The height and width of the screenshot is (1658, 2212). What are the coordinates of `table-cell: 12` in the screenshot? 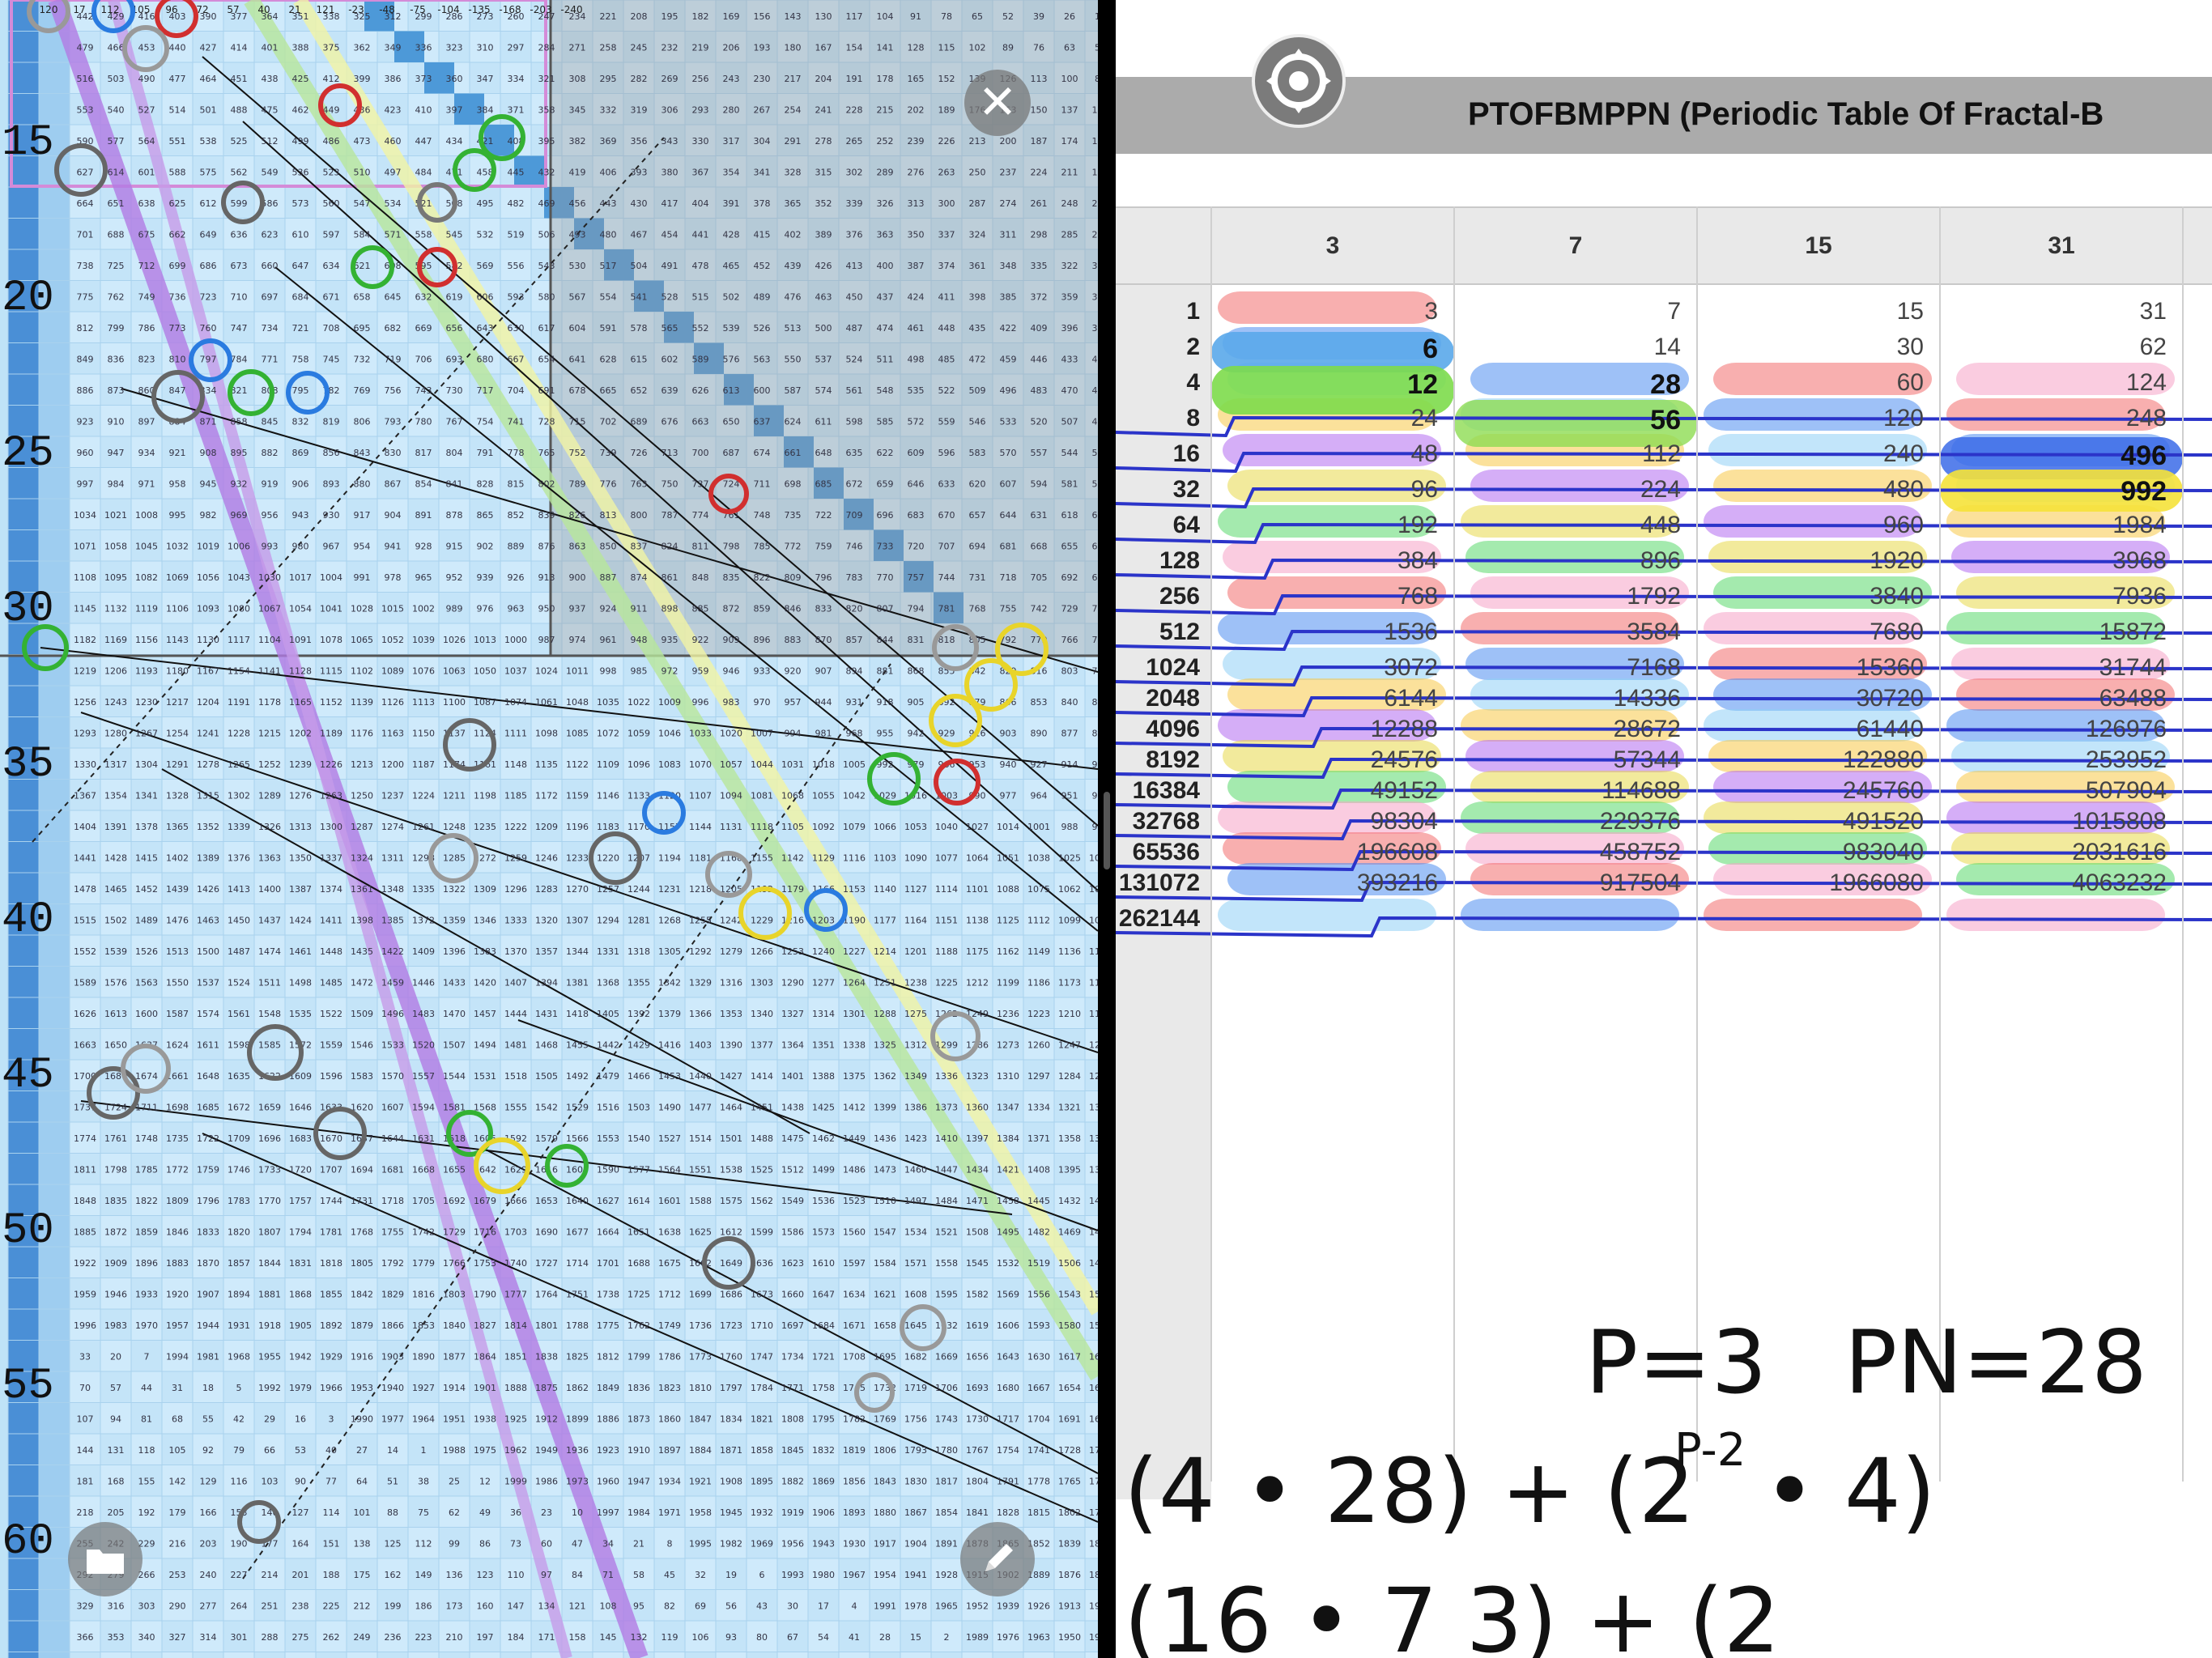 It's located at (1329, 385).